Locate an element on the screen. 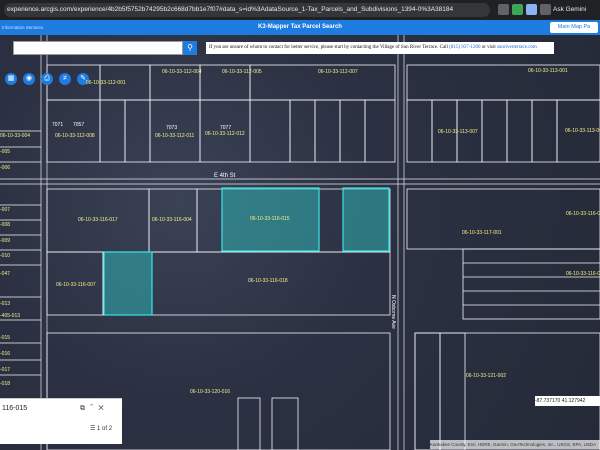  ask-gemini-button: Ask Gemini is located at coordinates (569, 10).